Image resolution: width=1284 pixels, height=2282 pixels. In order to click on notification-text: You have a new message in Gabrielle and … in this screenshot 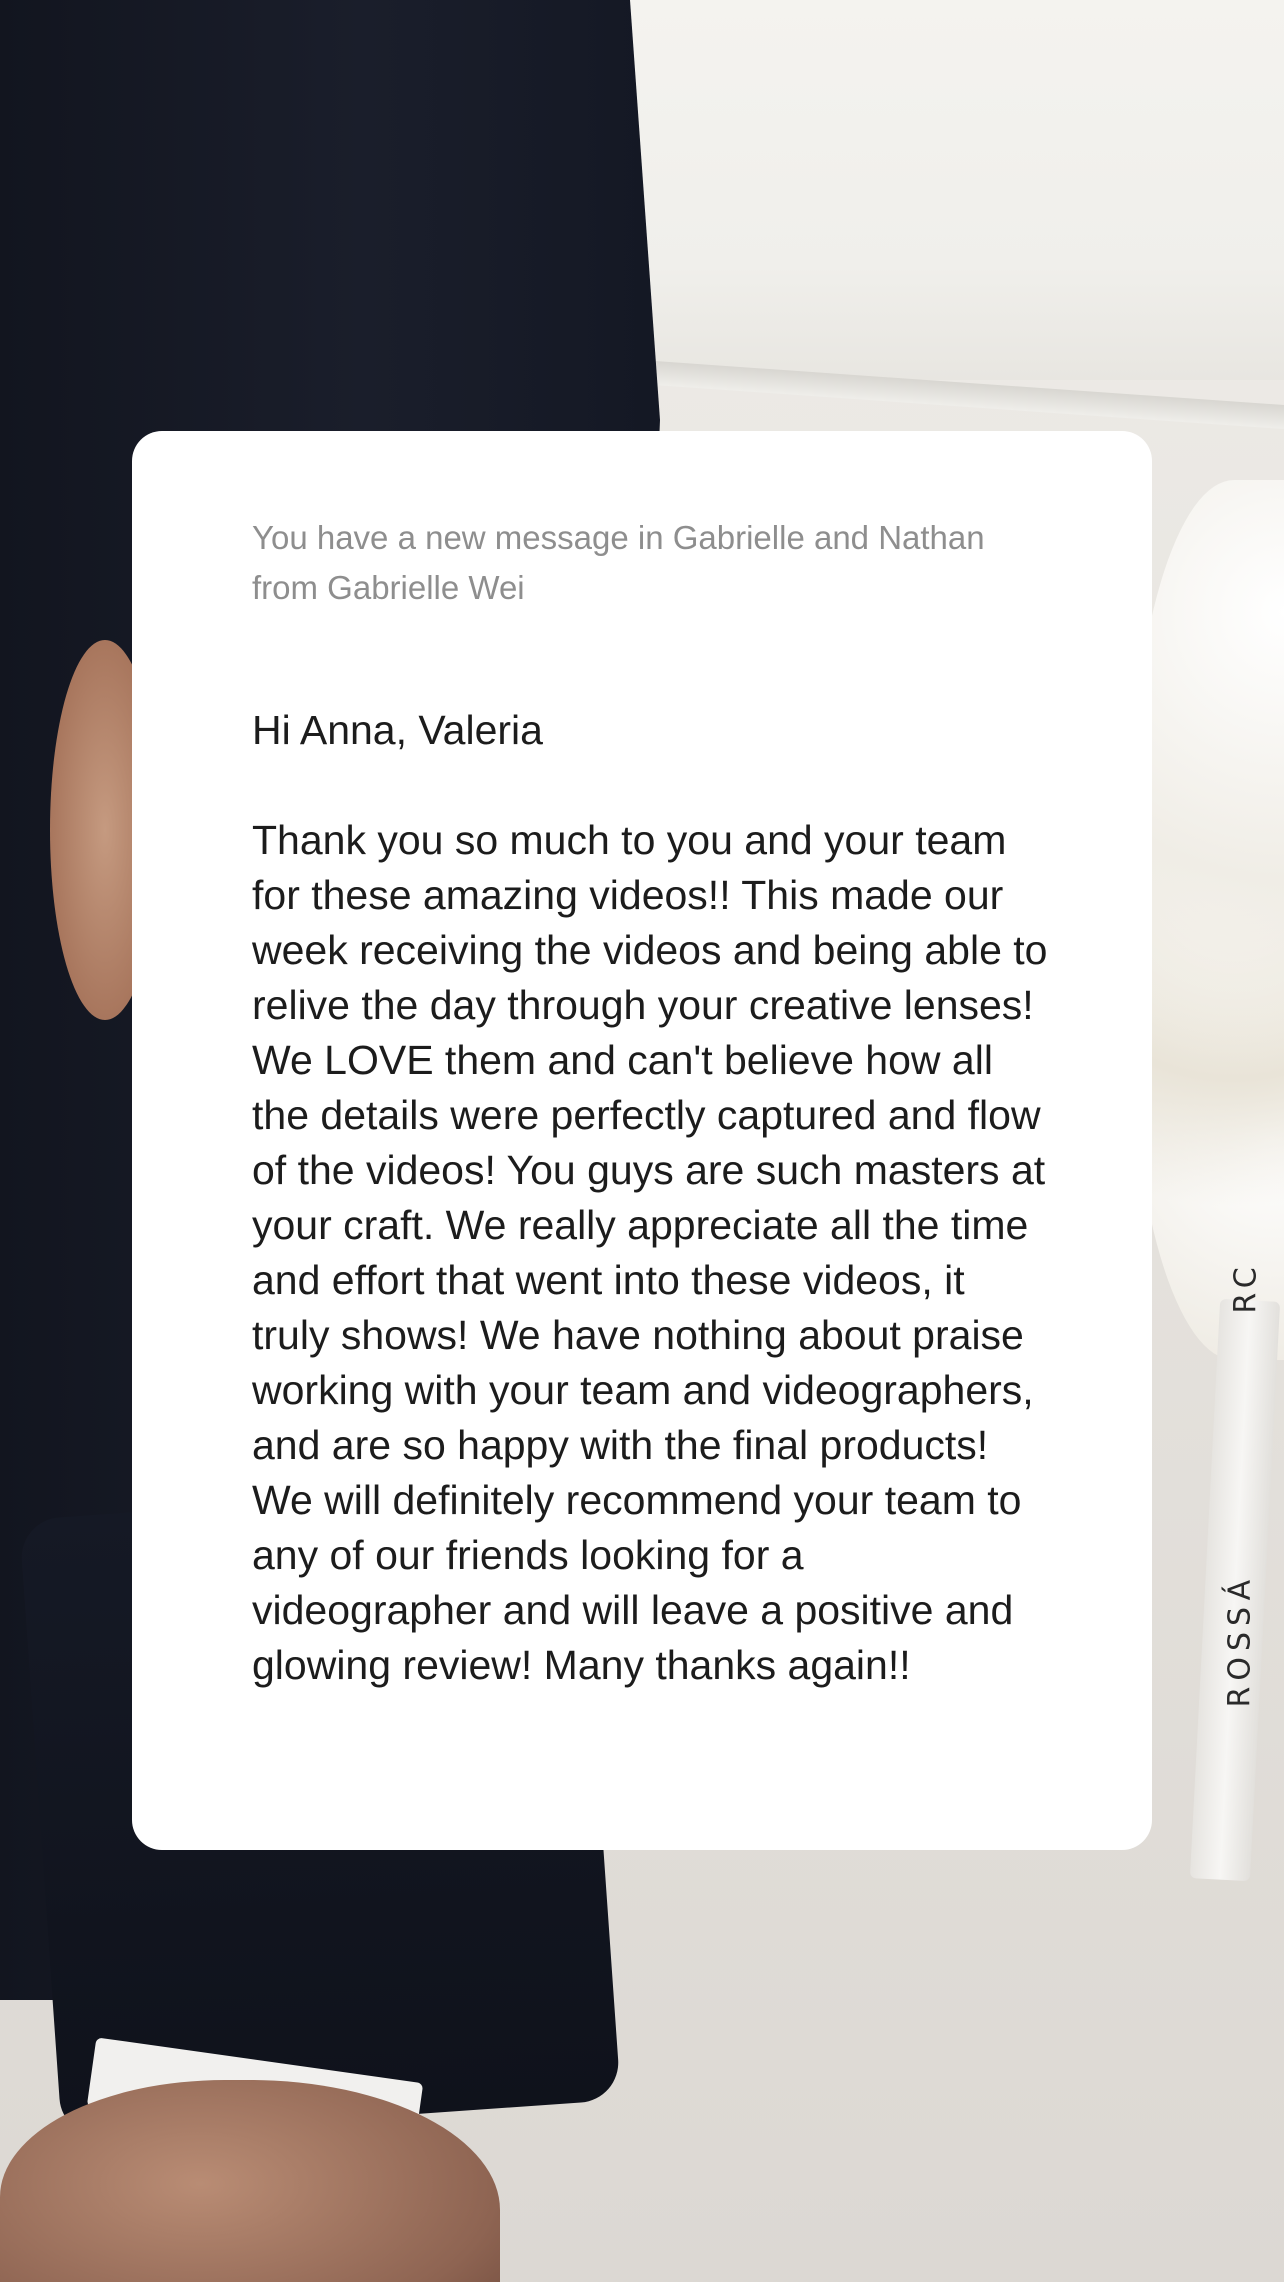, I will do `click(618, 562)`.